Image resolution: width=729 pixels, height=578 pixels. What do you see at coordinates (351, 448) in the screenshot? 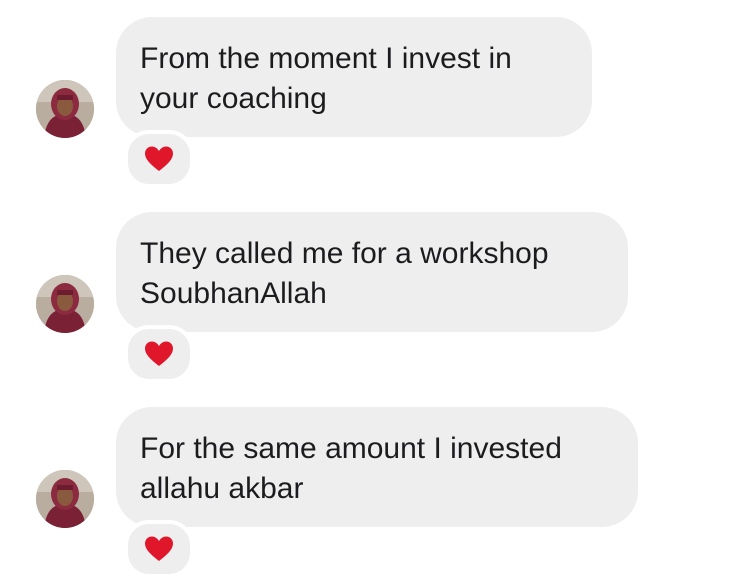
I see `message-text-line: For the same amount I invested` at bounding box center [351, 448].